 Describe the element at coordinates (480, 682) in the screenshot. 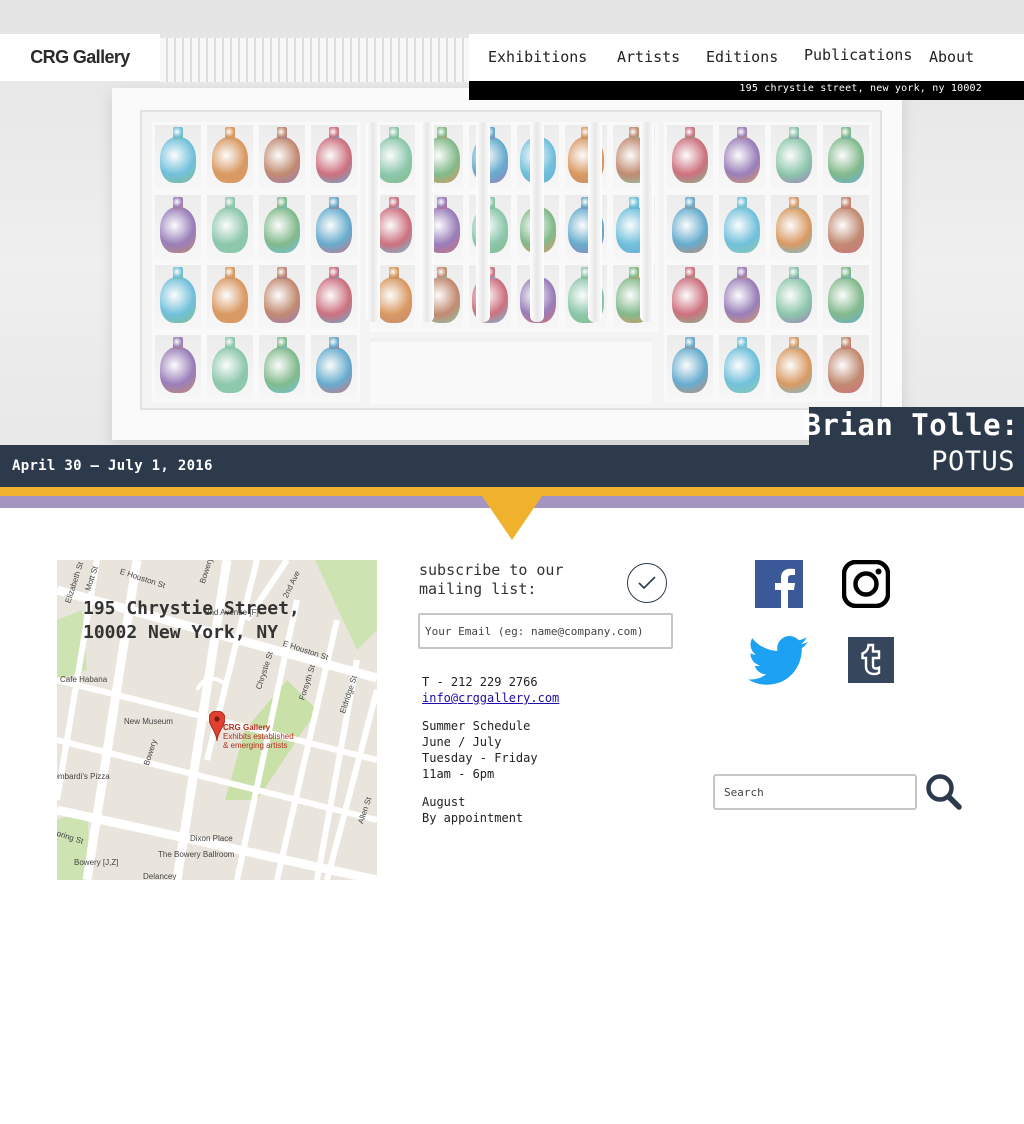

I see `phone-number: T - 212 229 2766` at that location.